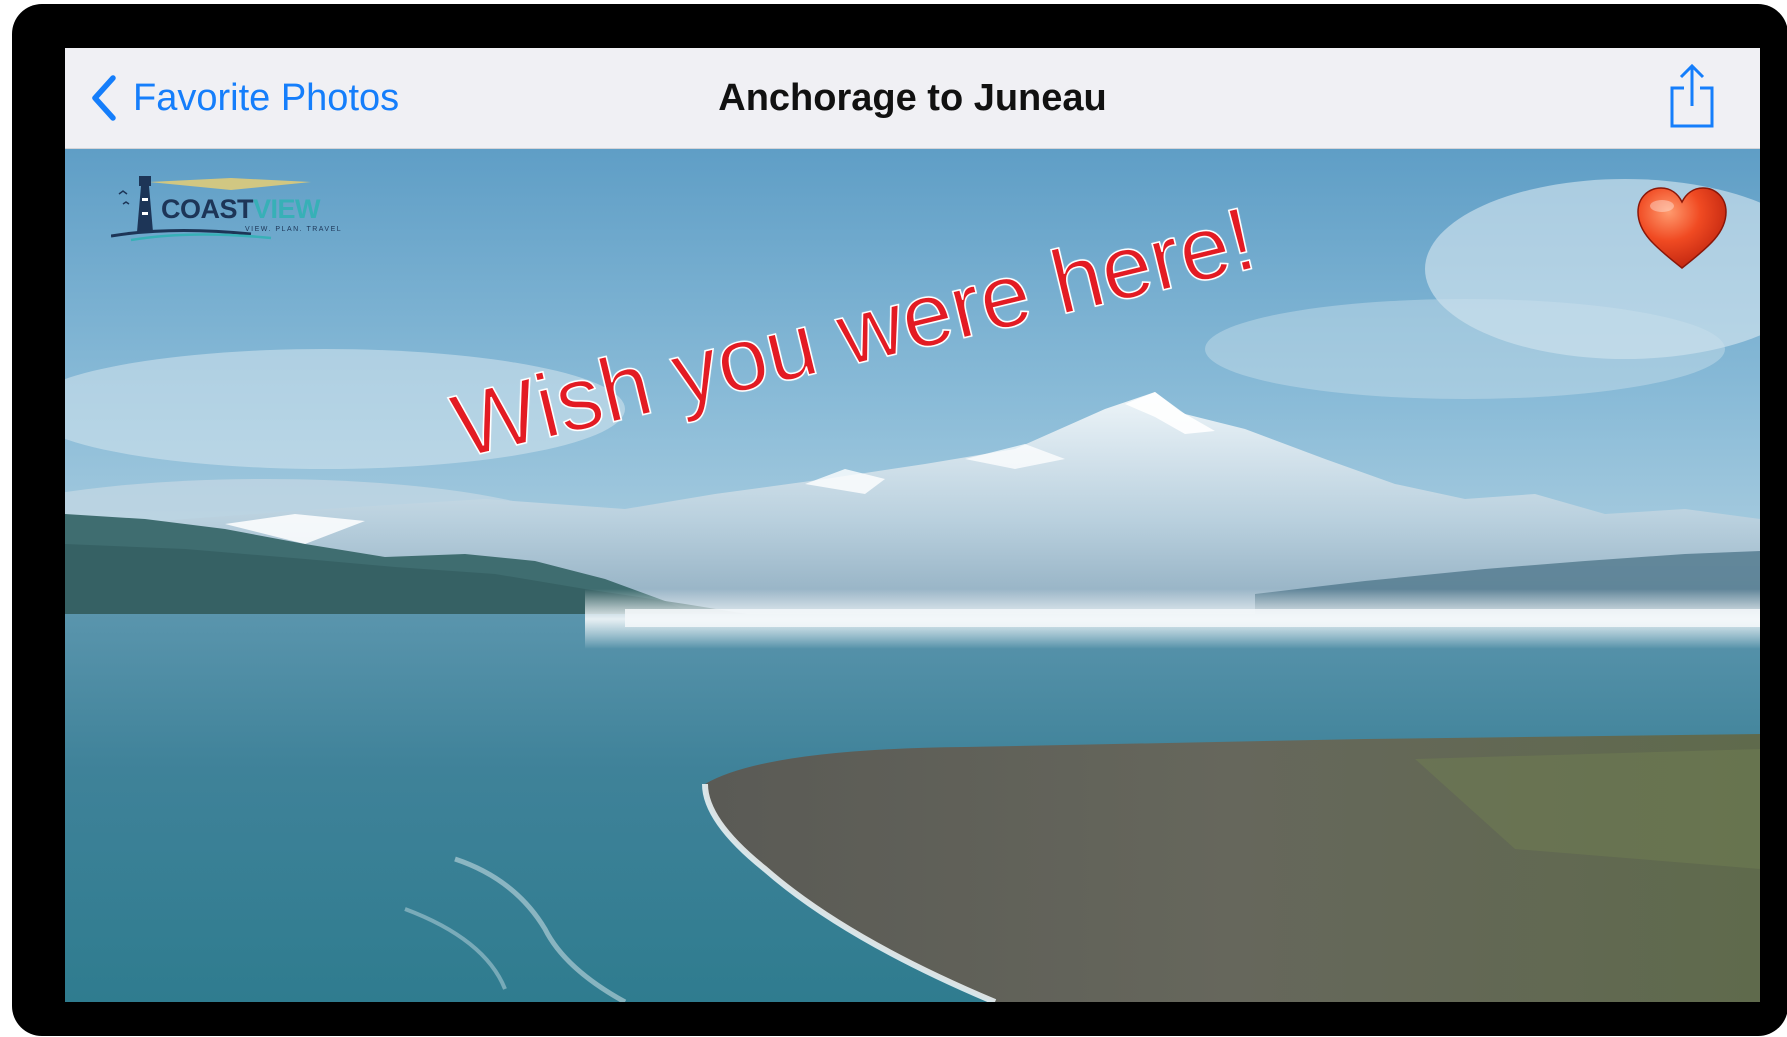 The width and height of the screenshot is (1787, 1037). Describe the element at coordinates (287, 209) in the screenshot. I see `logo-view-text: VIEW` at that location.